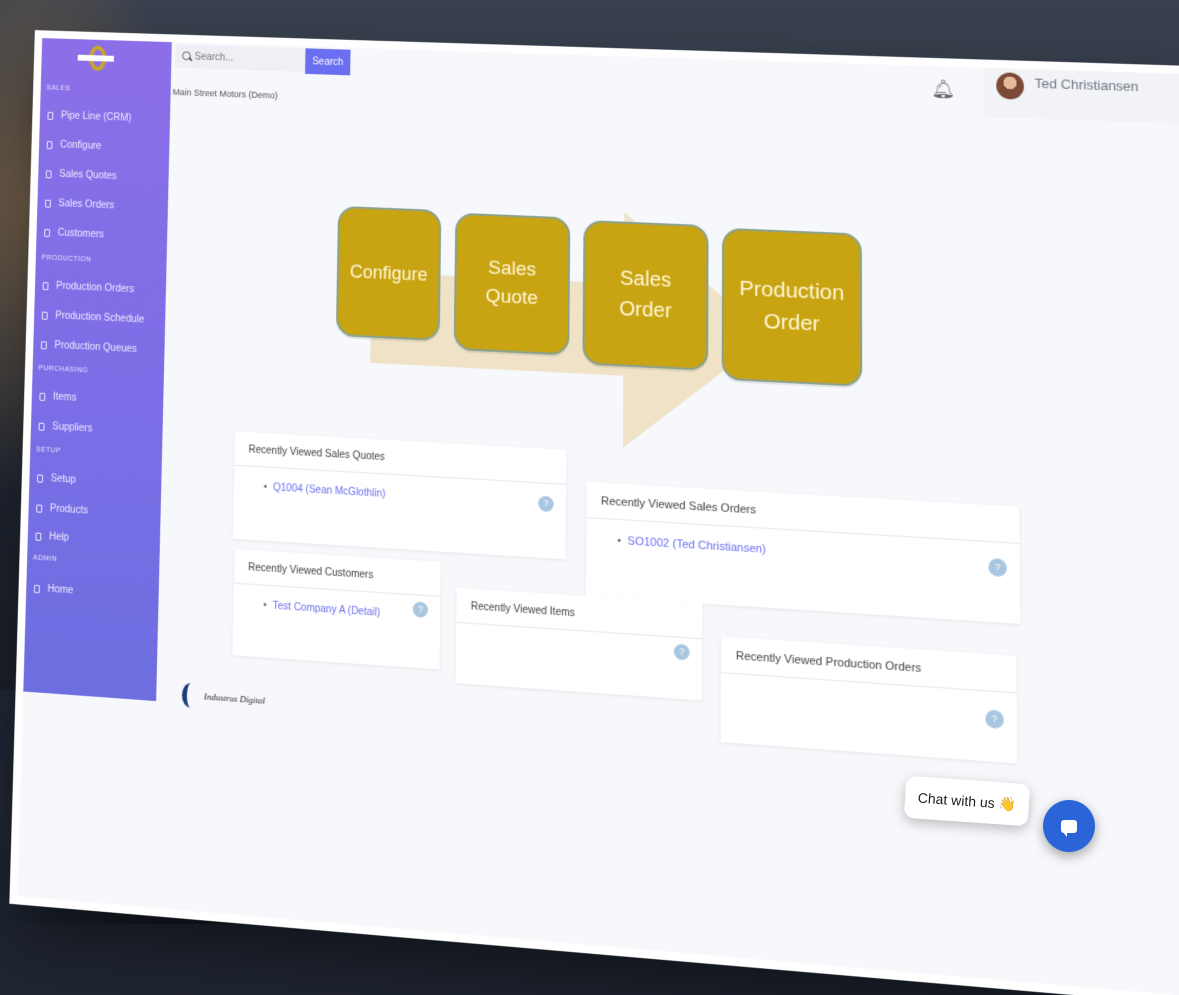  Describe the element at coordinates (1010, 86) in the screenshot. I see `avatar` at that location.